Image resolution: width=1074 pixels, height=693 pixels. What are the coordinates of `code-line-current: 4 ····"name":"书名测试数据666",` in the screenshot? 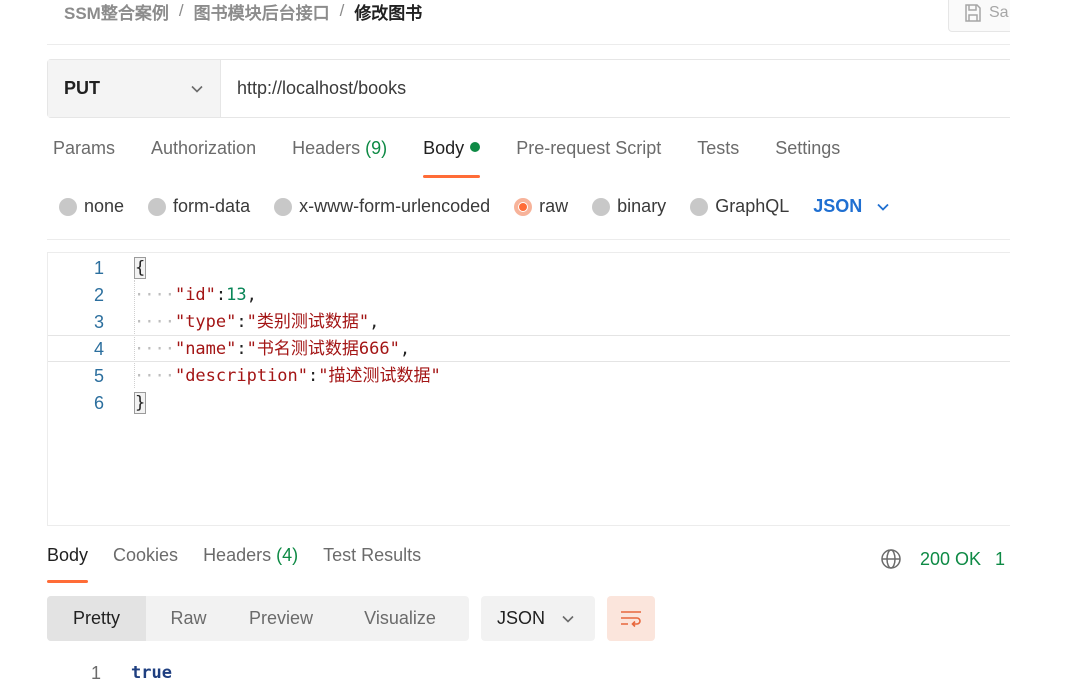 It's located at (529, 348).